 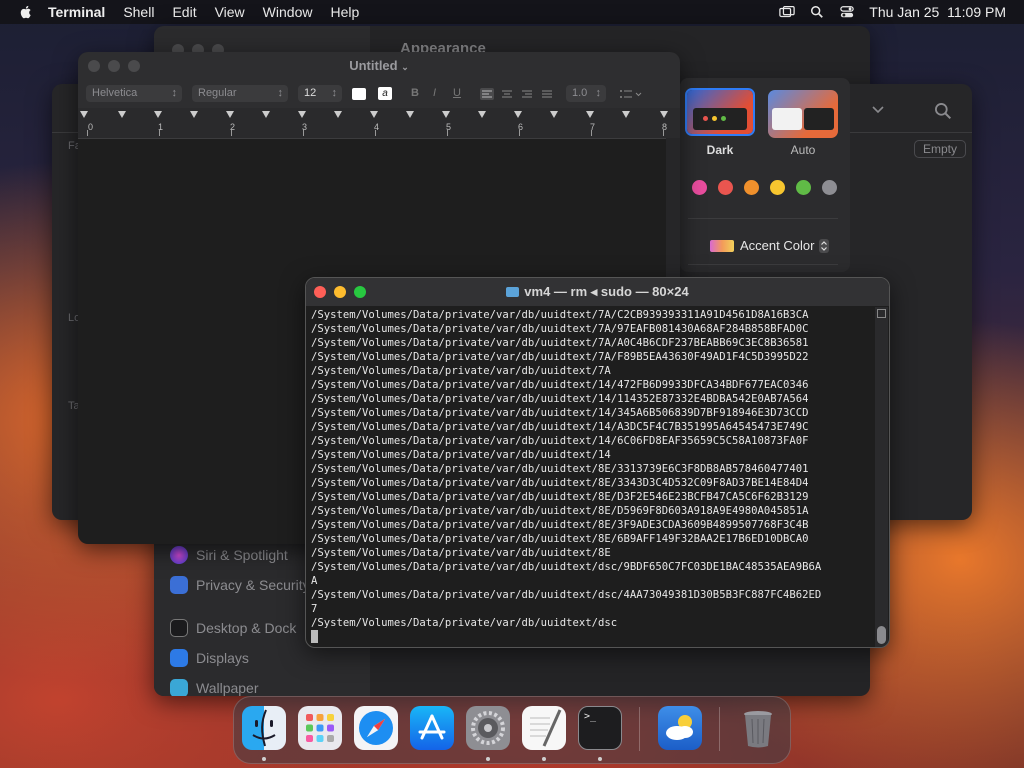 I want to click on chevron-down-icon, so click(x=878, y=110).